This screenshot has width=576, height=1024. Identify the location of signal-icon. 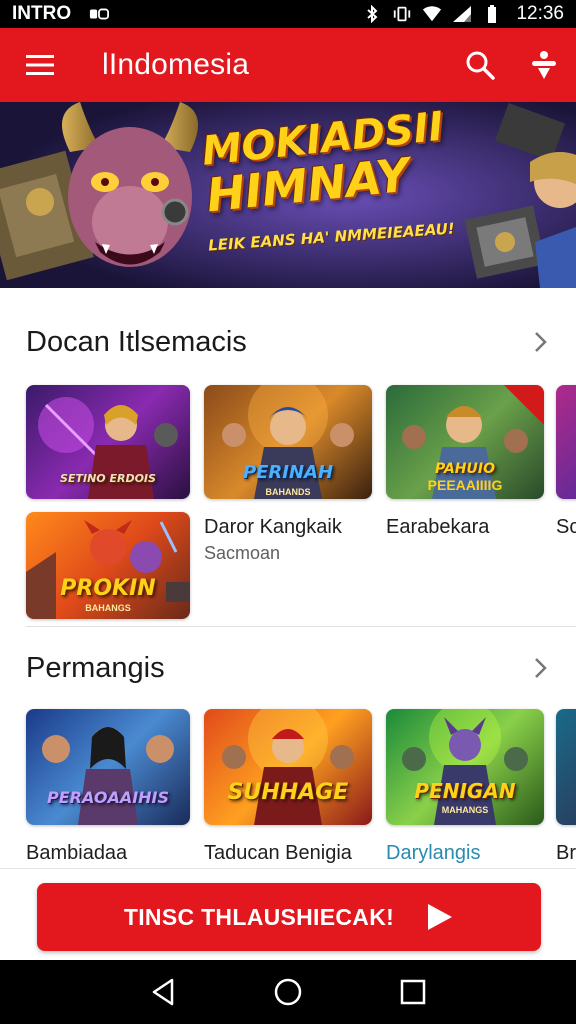
(462, 14).